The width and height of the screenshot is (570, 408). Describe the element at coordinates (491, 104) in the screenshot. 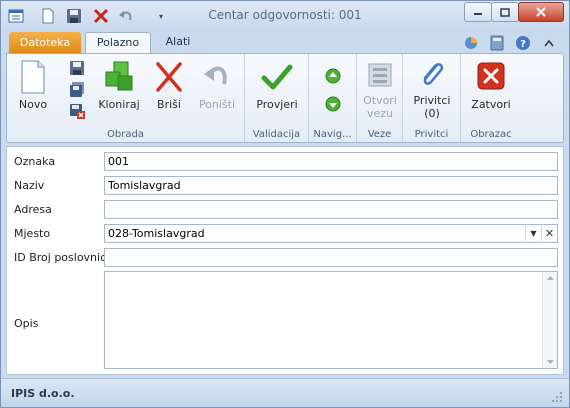

I see `close-form-label: Zatvori` at that location.